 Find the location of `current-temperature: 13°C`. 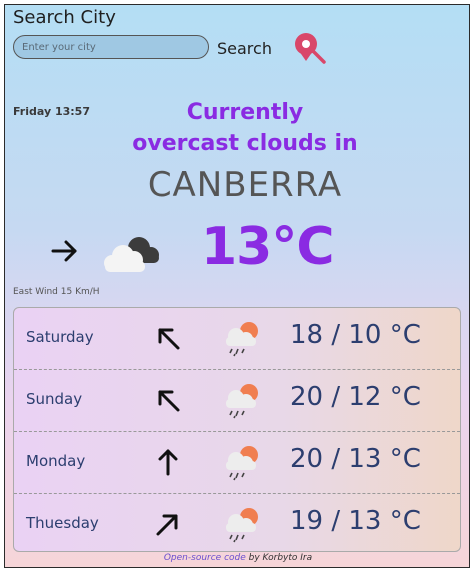

current-temperature: 13°C is located at coordinates (268, 247).